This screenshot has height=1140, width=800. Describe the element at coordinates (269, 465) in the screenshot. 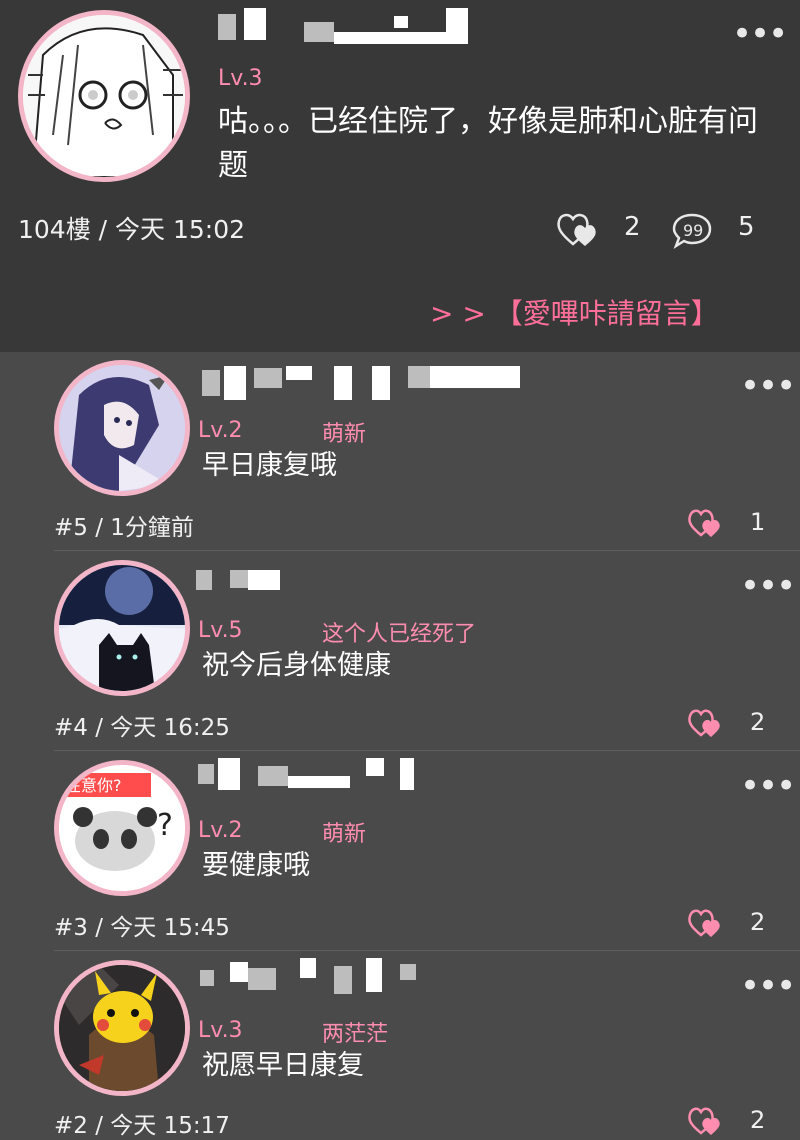

I see `reply-content: 早日康复哦` at that location.